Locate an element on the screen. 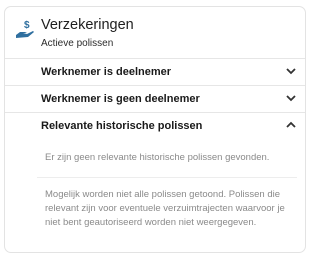 This screenshot has width=320, height=260. card-subtitle: Actieve polissen is located at coordinates (77, 43).